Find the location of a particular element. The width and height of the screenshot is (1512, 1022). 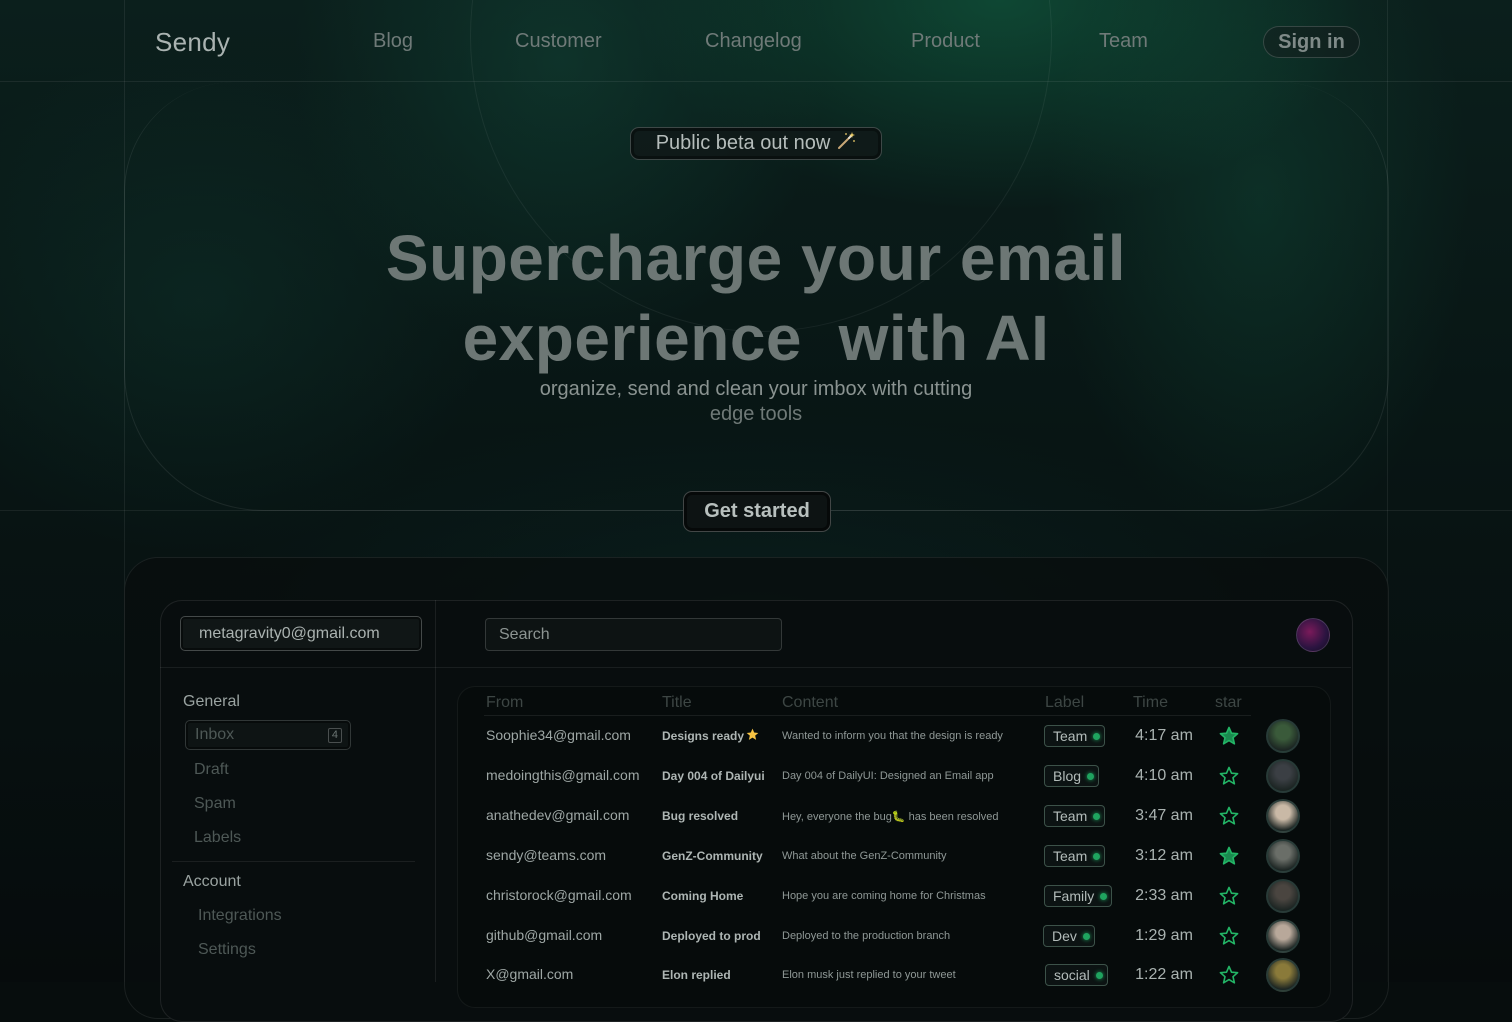

headline-line-2: experience with AI is located at coordinates (756, 338).